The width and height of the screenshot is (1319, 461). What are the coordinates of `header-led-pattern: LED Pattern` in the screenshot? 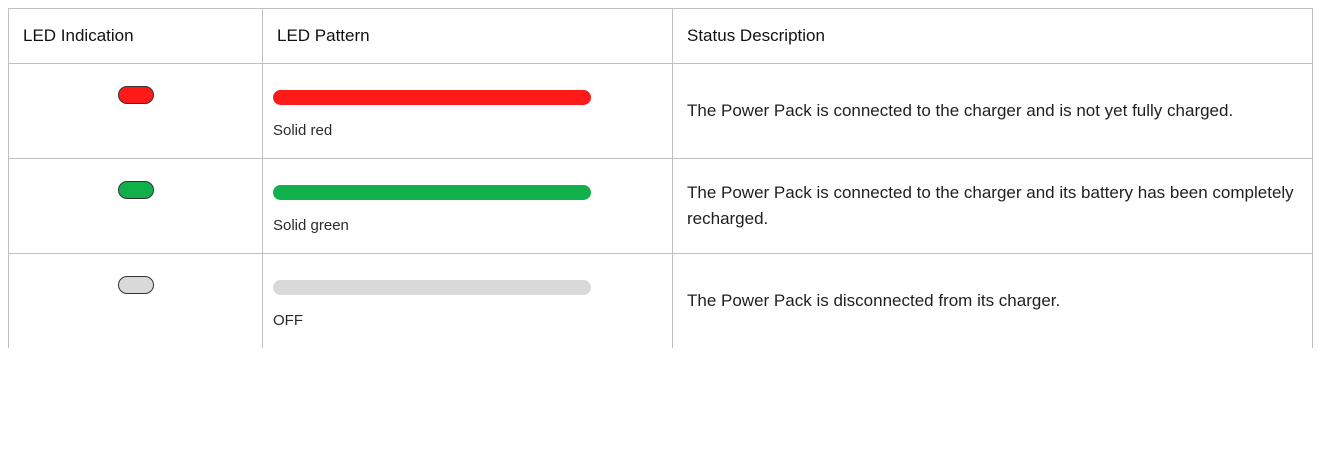 It's located at (467, 36).